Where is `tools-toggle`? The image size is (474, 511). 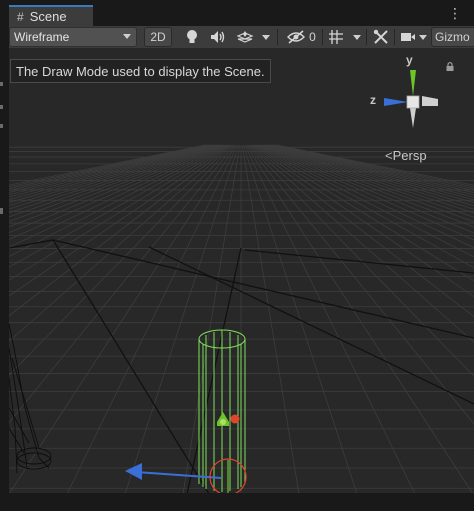
tools-toggle is located at coordinates (381, 37).